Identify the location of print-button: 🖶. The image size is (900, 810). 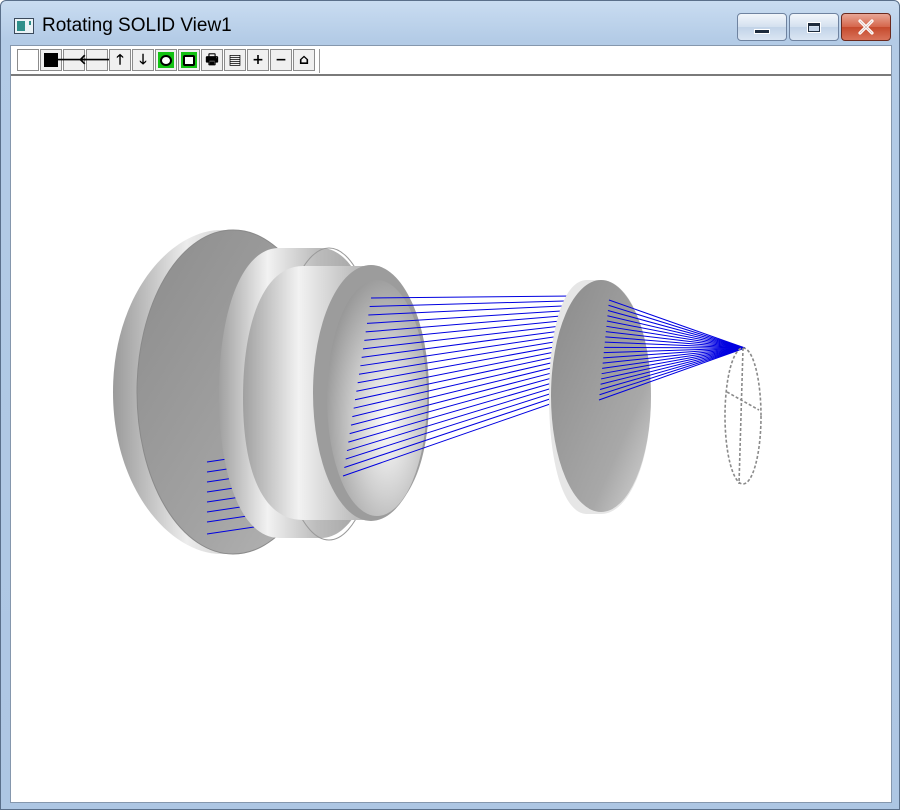
(212, 60).